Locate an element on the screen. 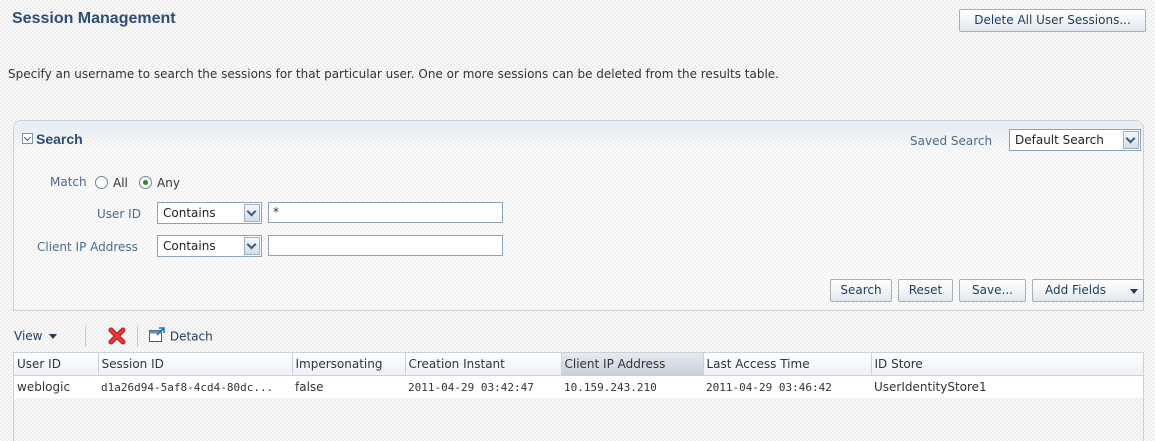 This screenshot has width=1155, height=441. collapse-icon is located at coordinates (27, 138).